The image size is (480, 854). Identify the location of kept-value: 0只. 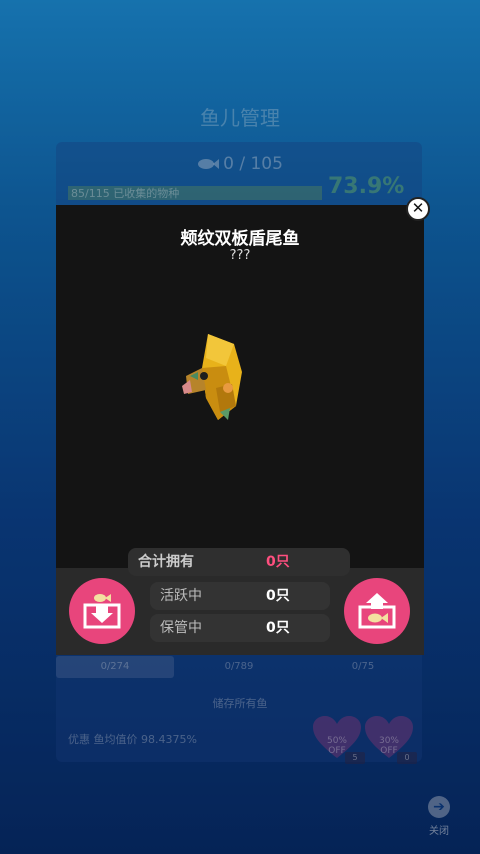
(278, 628).